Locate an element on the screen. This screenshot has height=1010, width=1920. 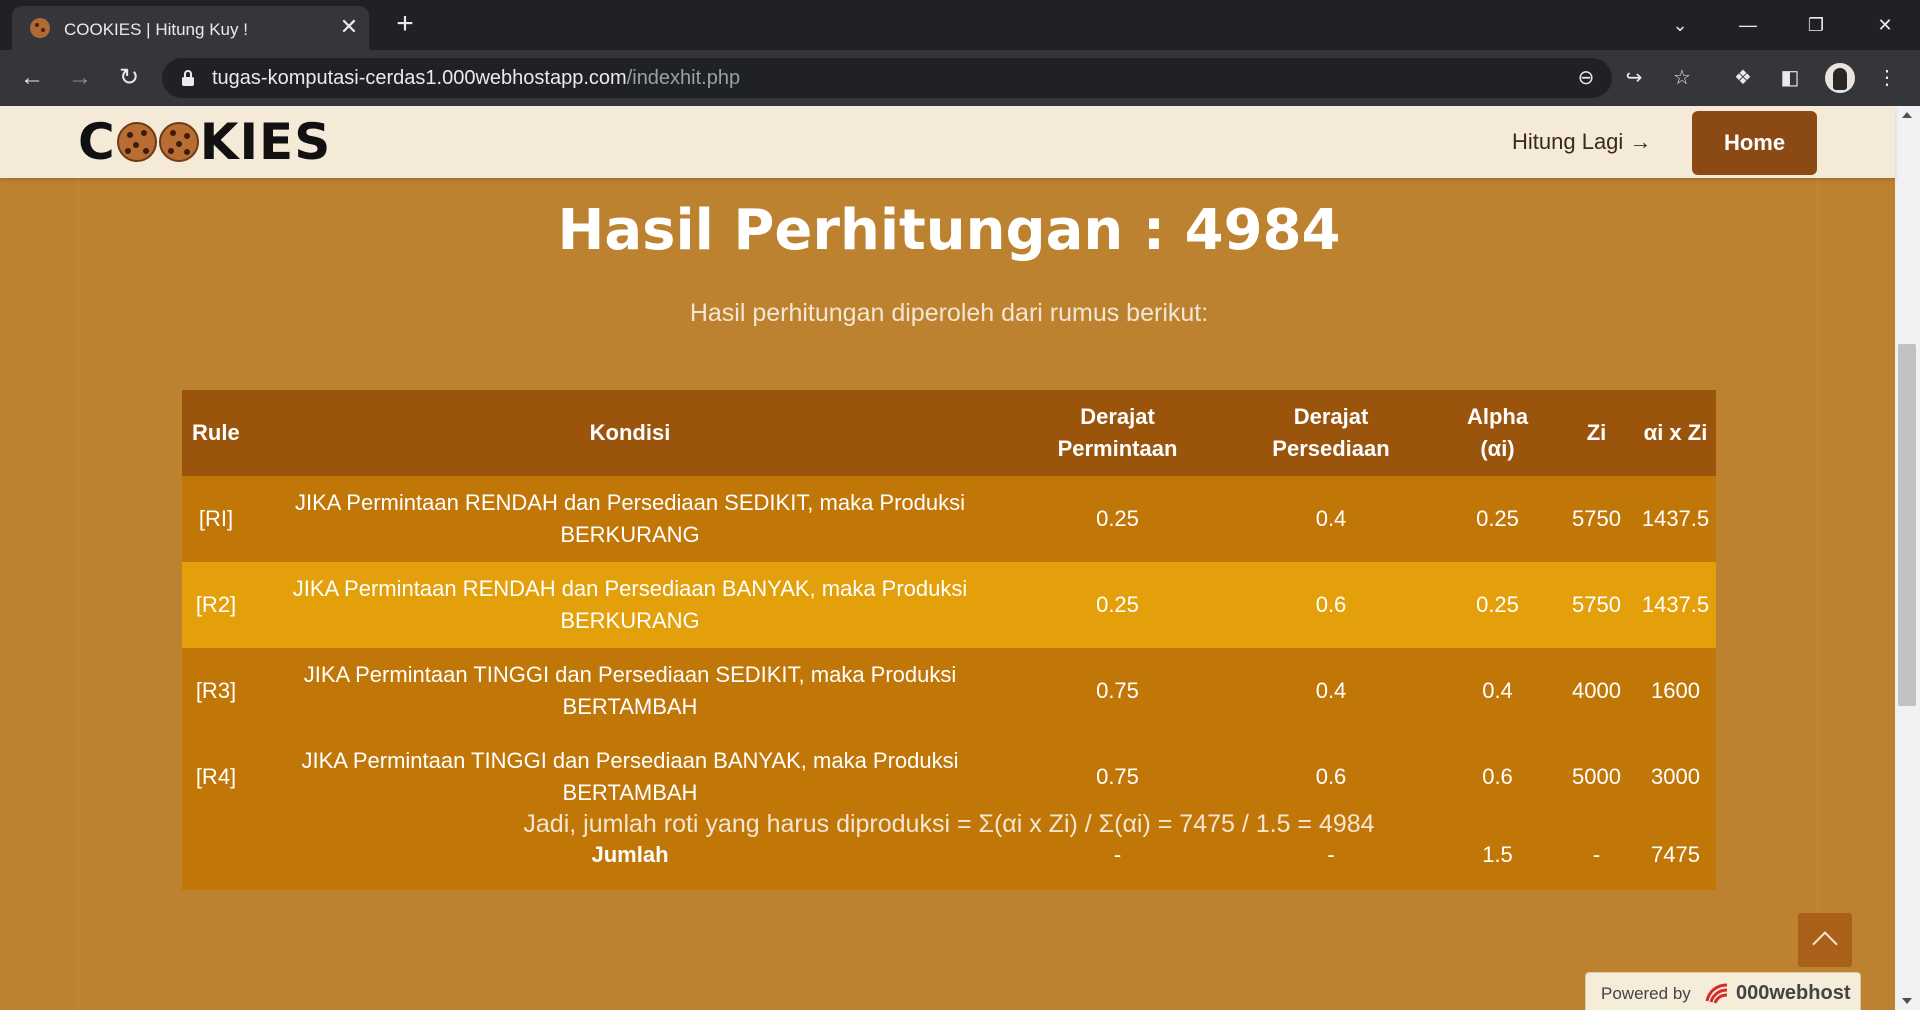
cell-rule: [R2] is located at coordinates (216, 605).